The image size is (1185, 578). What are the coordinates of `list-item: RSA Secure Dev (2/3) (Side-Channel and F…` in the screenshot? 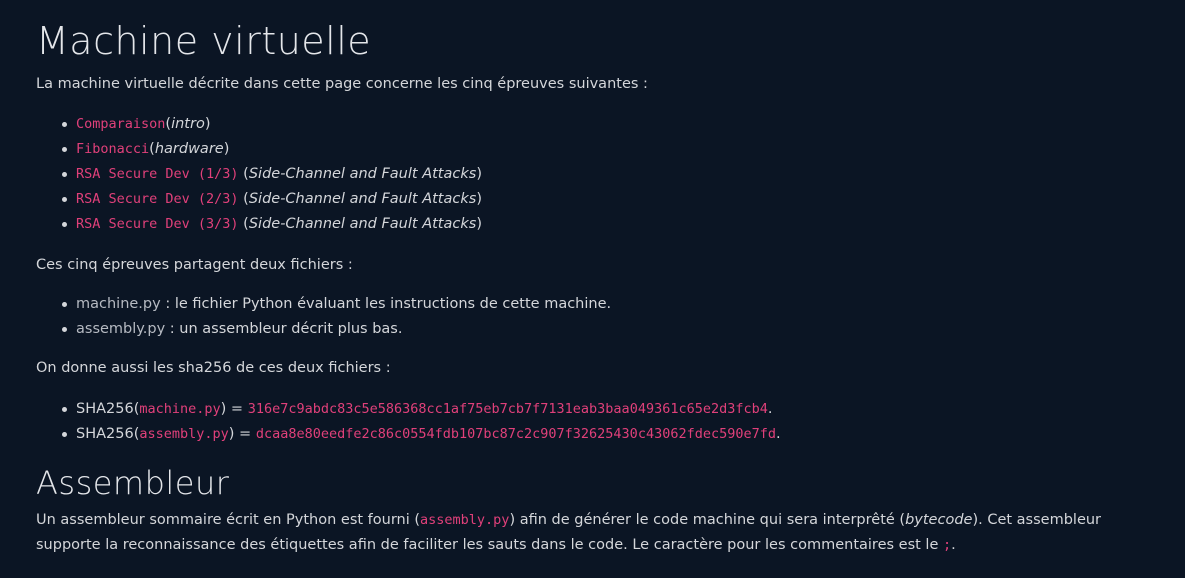 It's located at (272, 199).